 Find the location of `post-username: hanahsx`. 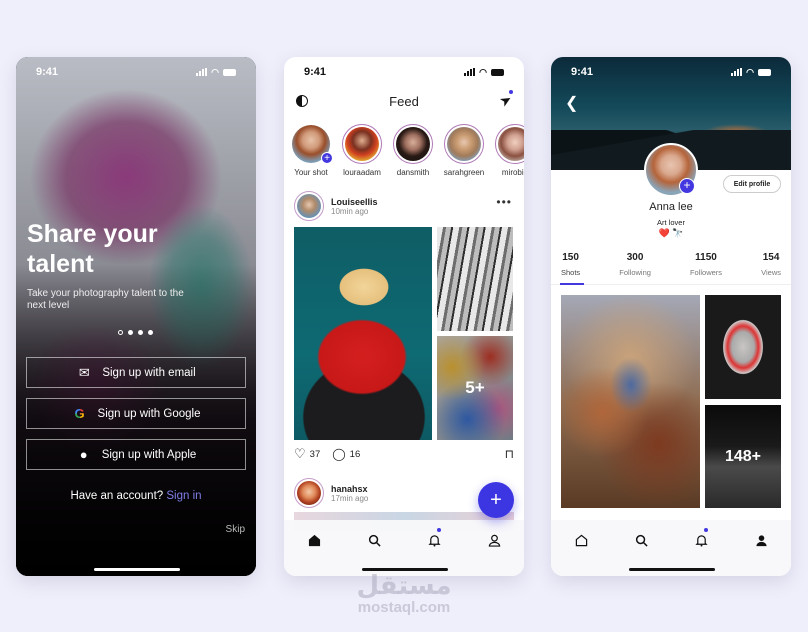

post-username: hanahsx is located at coordinates (349, 489).